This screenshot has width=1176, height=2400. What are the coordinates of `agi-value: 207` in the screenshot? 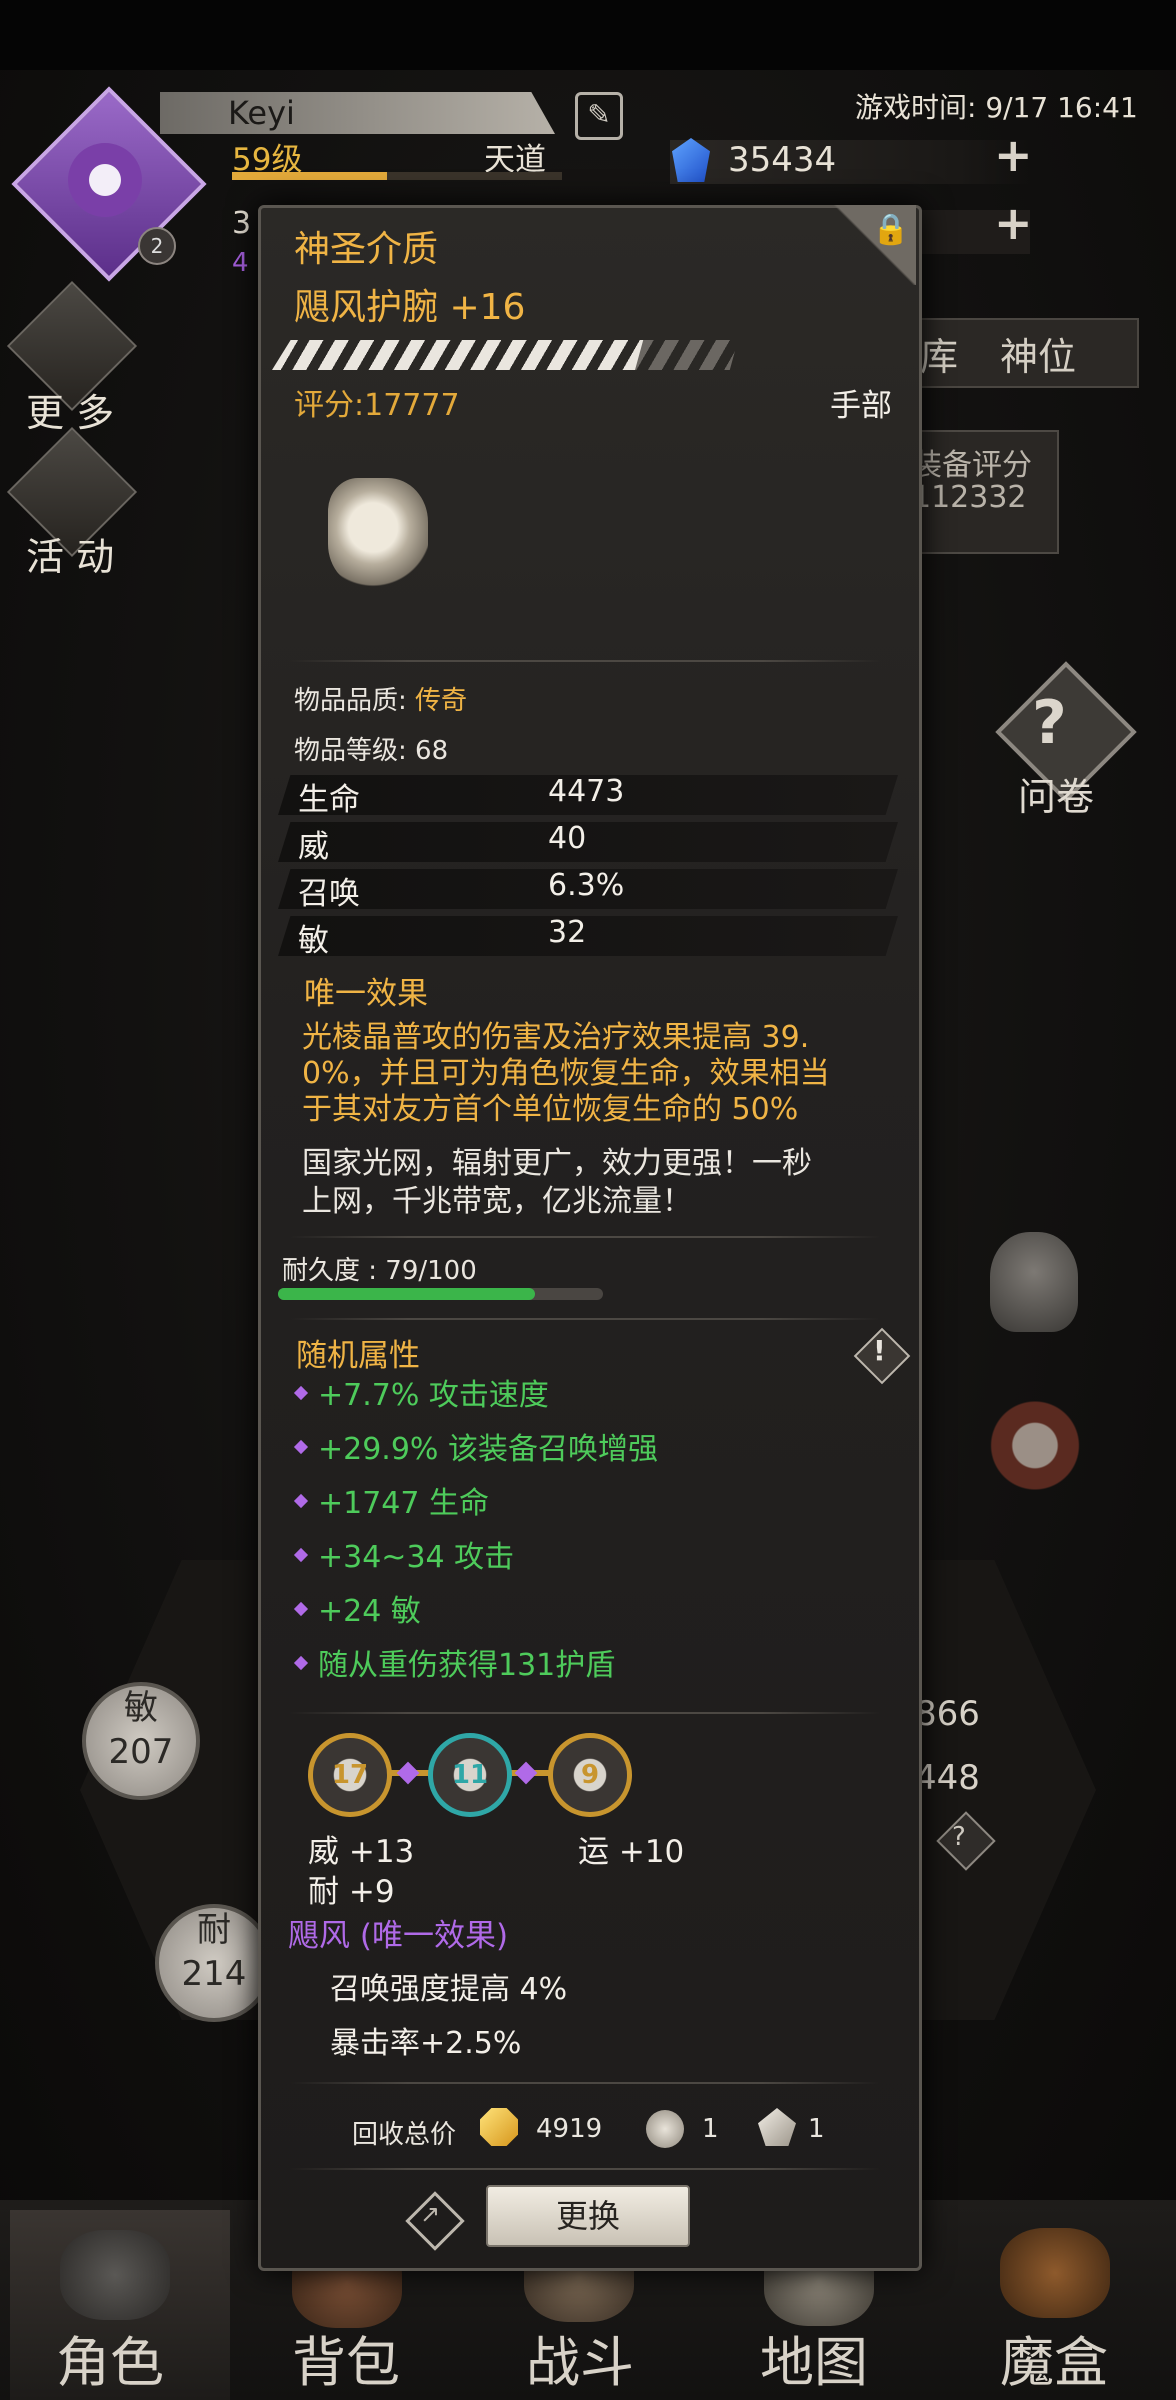 It's located at (141, 1752).